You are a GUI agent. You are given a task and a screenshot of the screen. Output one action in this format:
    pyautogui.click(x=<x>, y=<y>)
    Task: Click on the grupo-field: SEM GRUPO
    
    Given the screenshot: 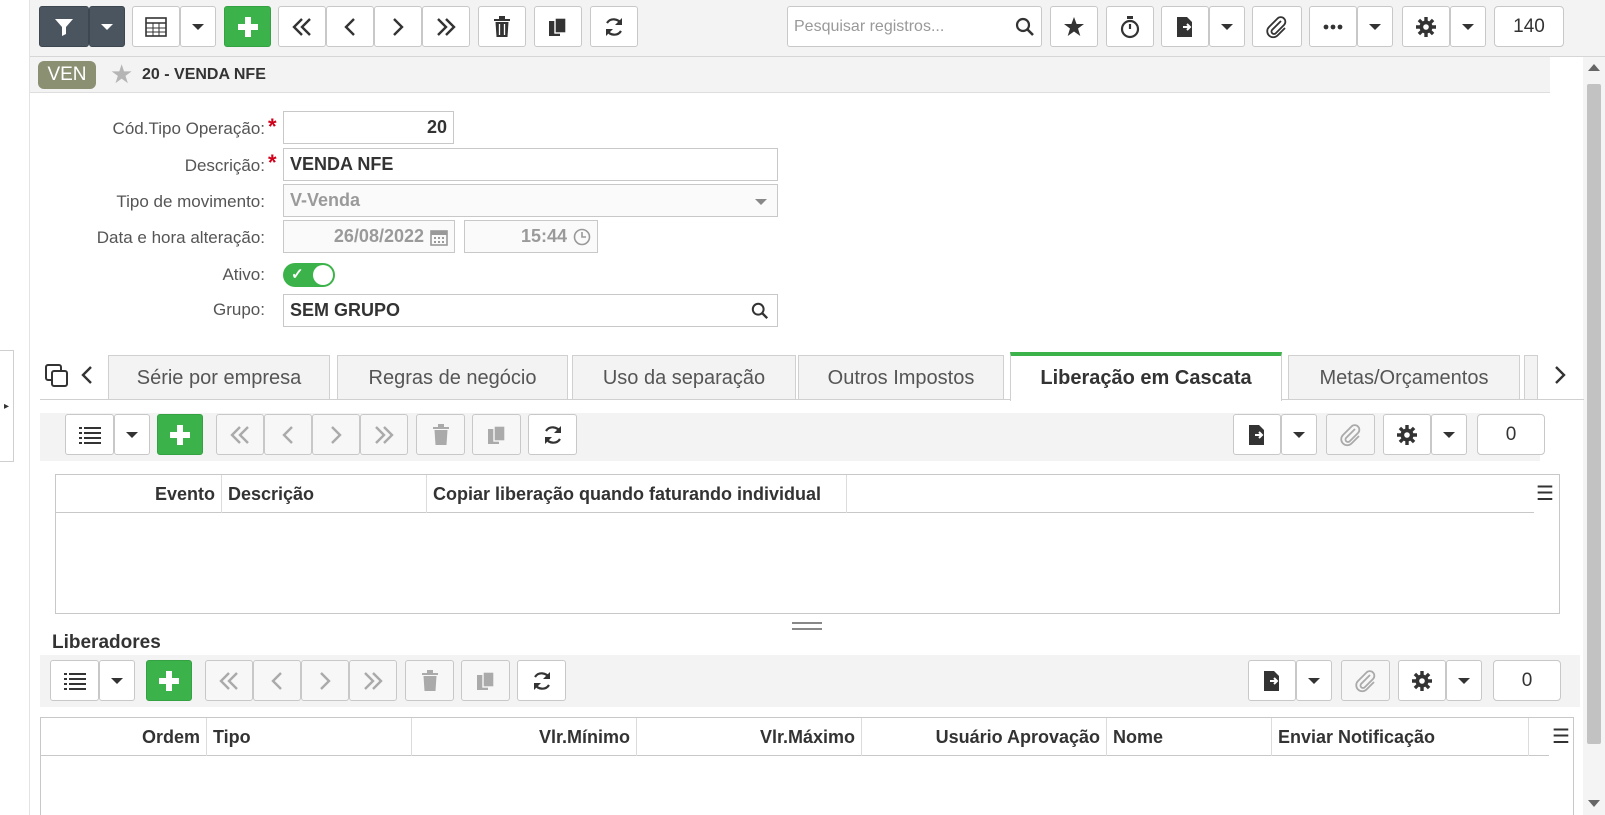 What is the action you would take?
    pyautogui.click(x=530, y=310)
    